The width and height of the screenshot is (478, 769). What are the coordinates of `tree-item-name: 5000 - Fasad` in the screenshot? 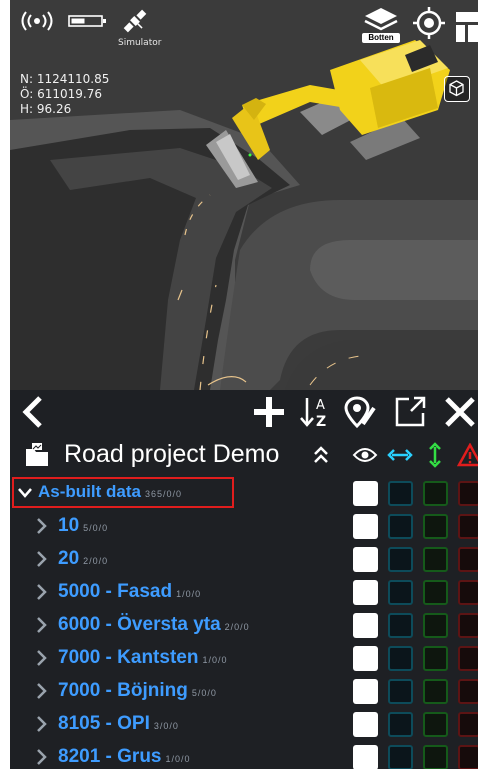 It's located at (115, 591).